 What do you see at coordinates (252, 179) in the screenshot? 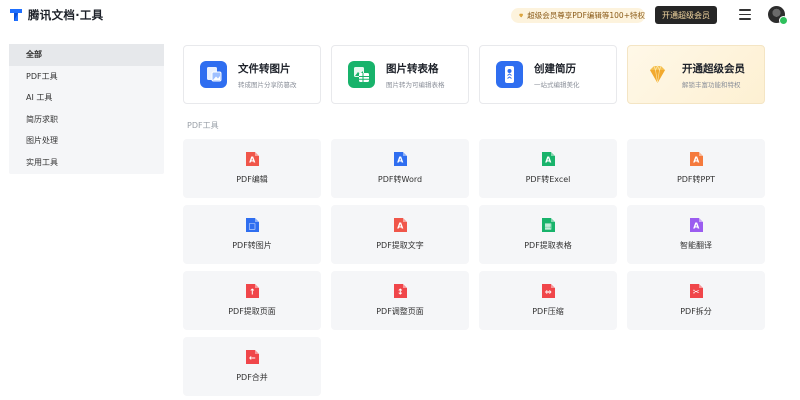
I see `tool-label: PDF编辑` at bounding box center [252, 179].